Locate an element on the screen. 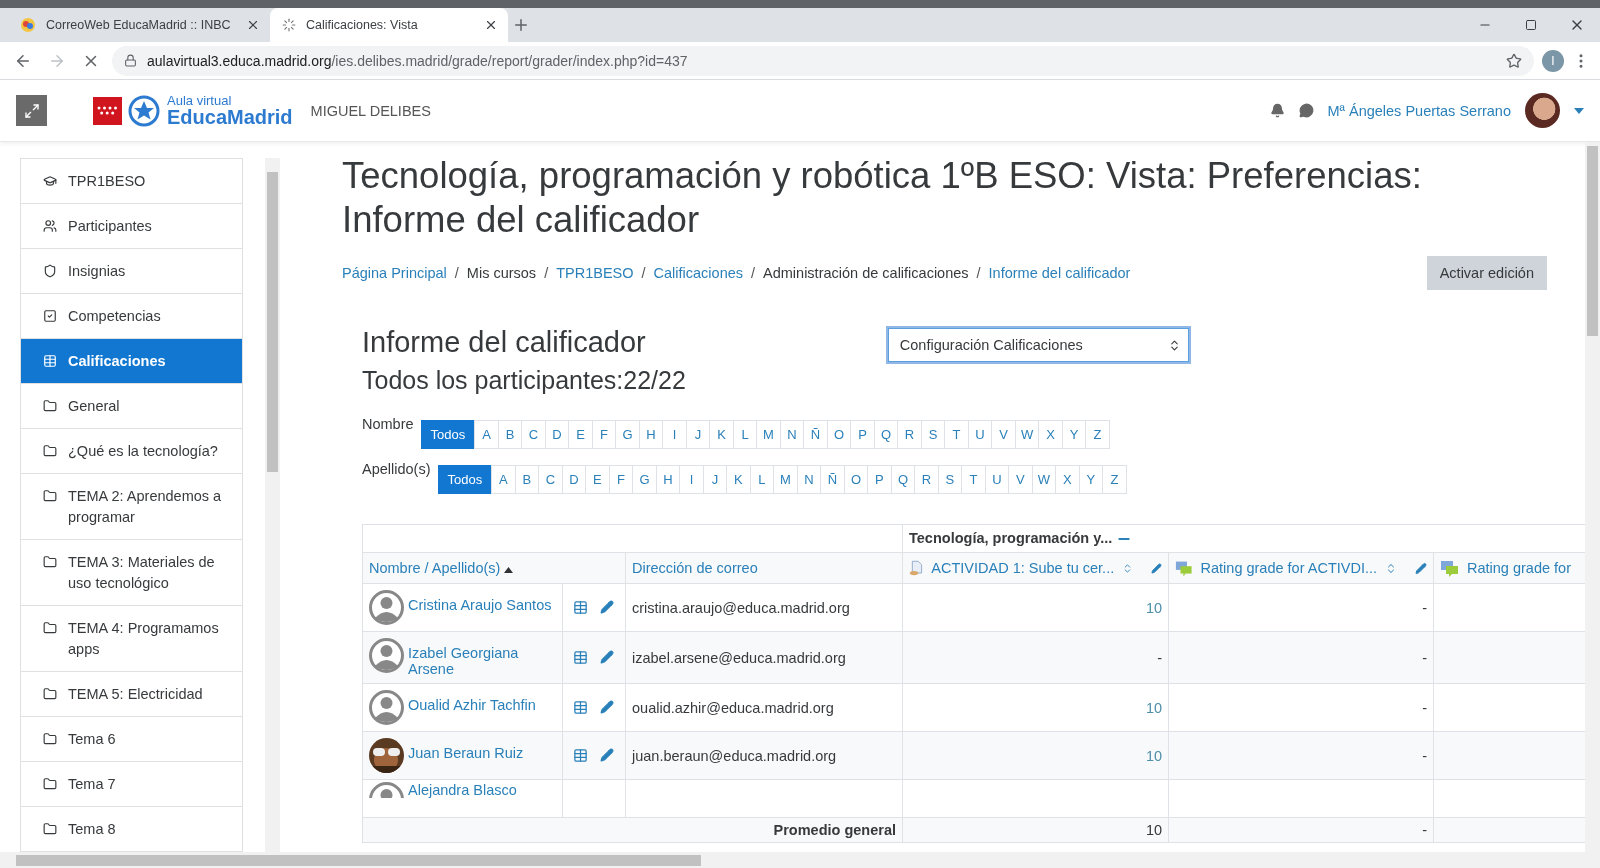 This screenshot has height=868, width=1600. users-icon is located at coordinates (50, 226).